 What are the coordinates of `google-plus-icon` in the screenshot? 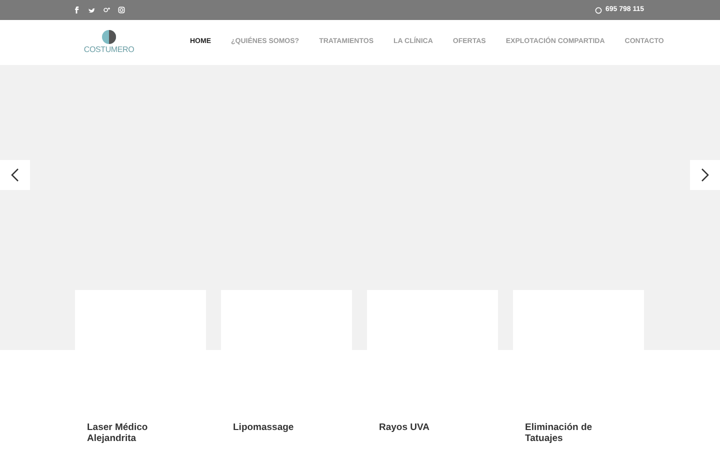 It's located at (106, 10).